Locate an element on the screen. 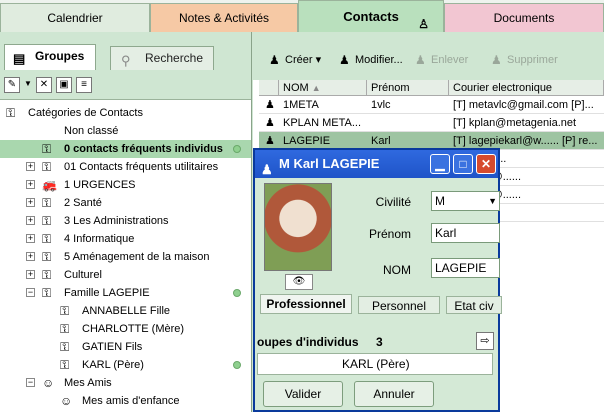 Image resolution: width=604 pixels, height=412 pixels. nom-field: LAGEPIE is located at coordinates (465, 268).